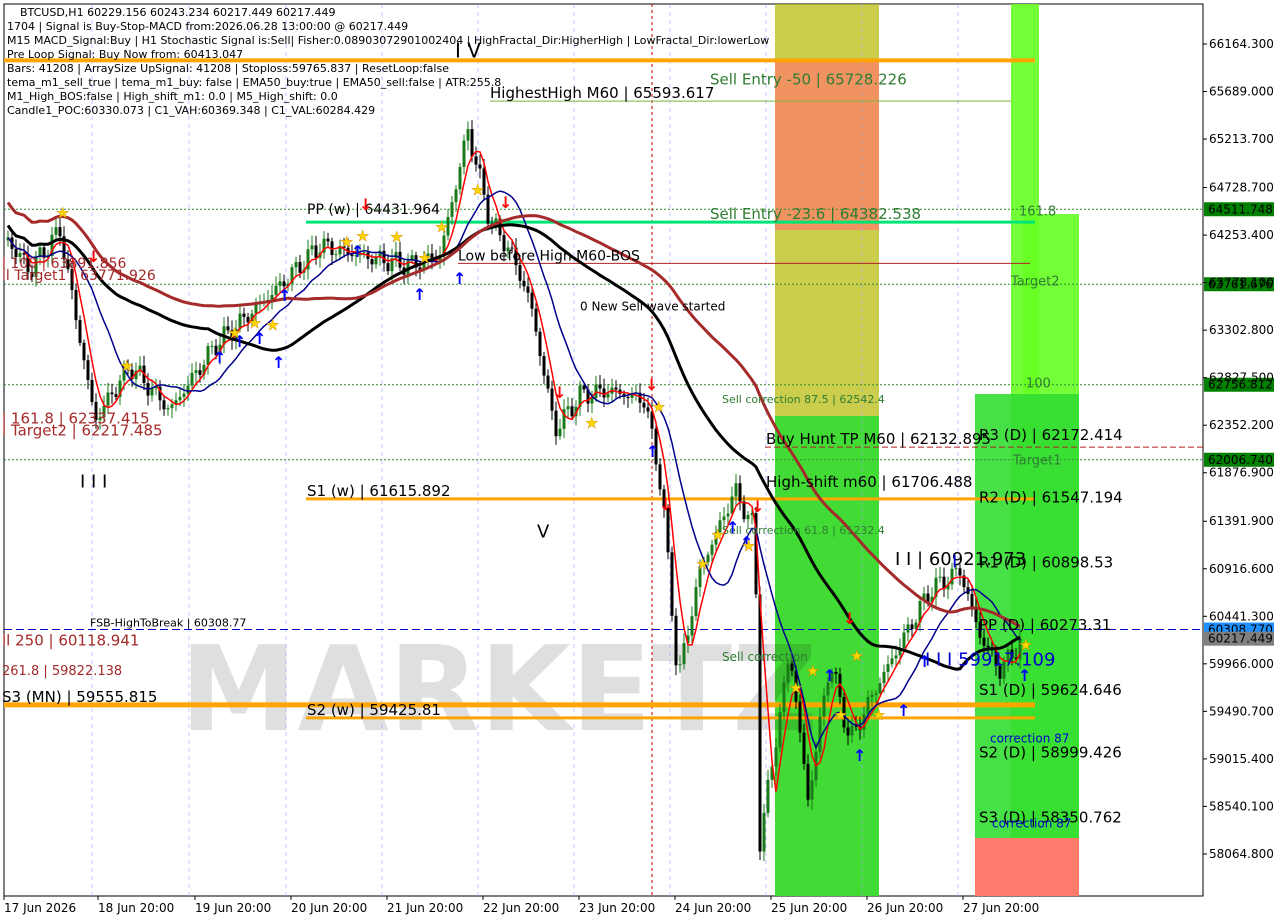 This screenshot has width=1280, height=920. Describe the element at coordinates (373, 210) in the screenshot. I see `level-label: PP (w) | 64431.964` at that location.